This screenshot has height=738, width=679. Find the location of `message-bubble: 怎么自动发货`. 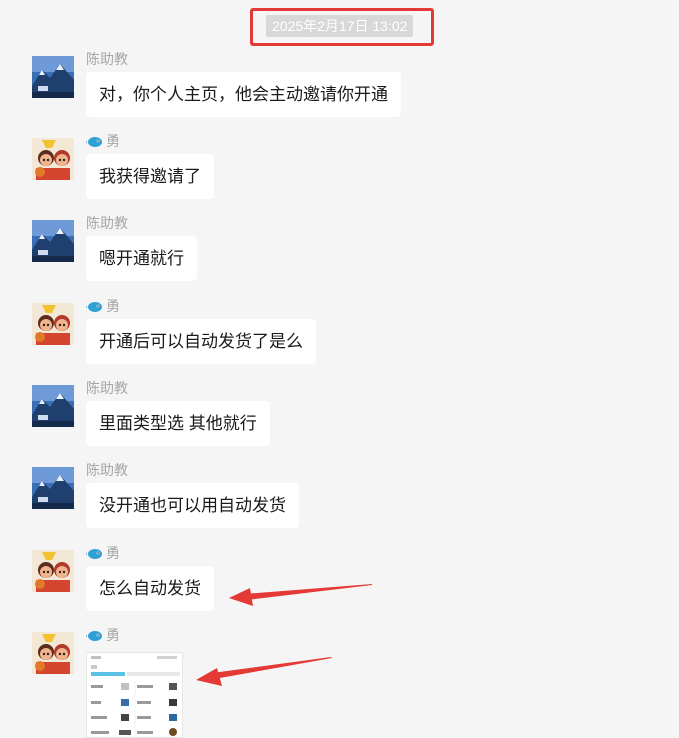

message-bubble: 怎么自动发货 is located at coordinates (150, 588).